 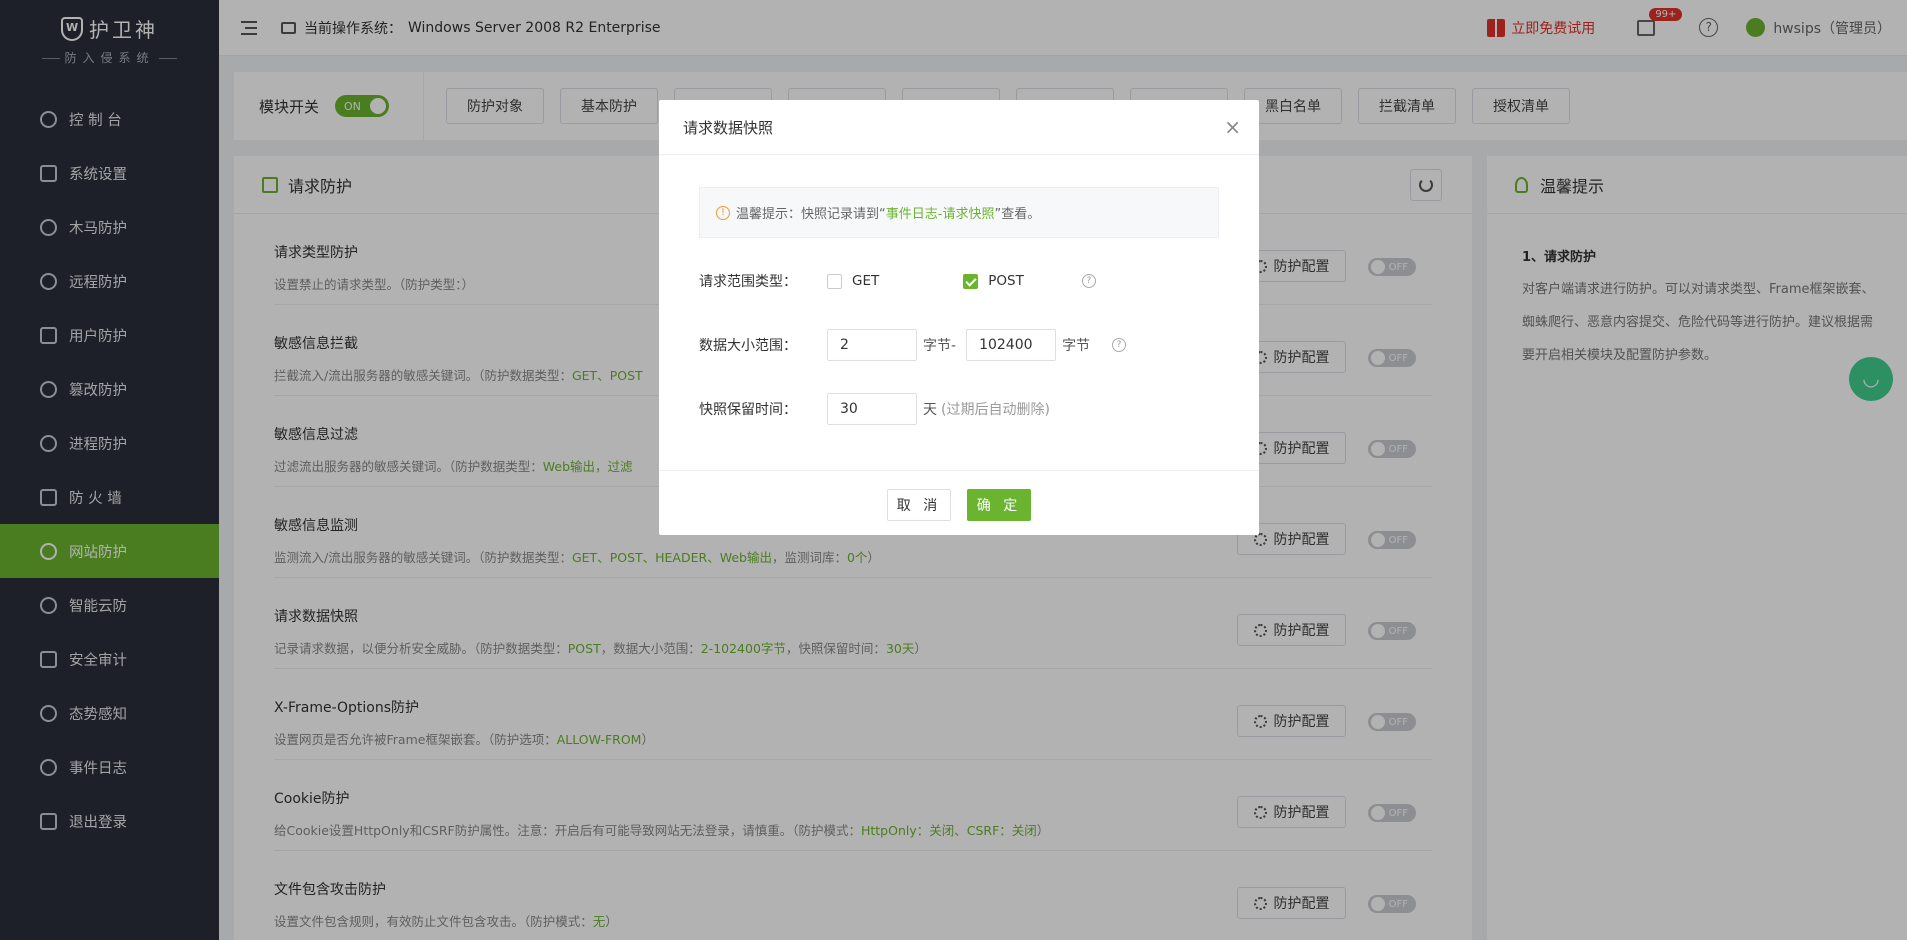 I want to click on post-label: POST, so click(x=1006, y=281).